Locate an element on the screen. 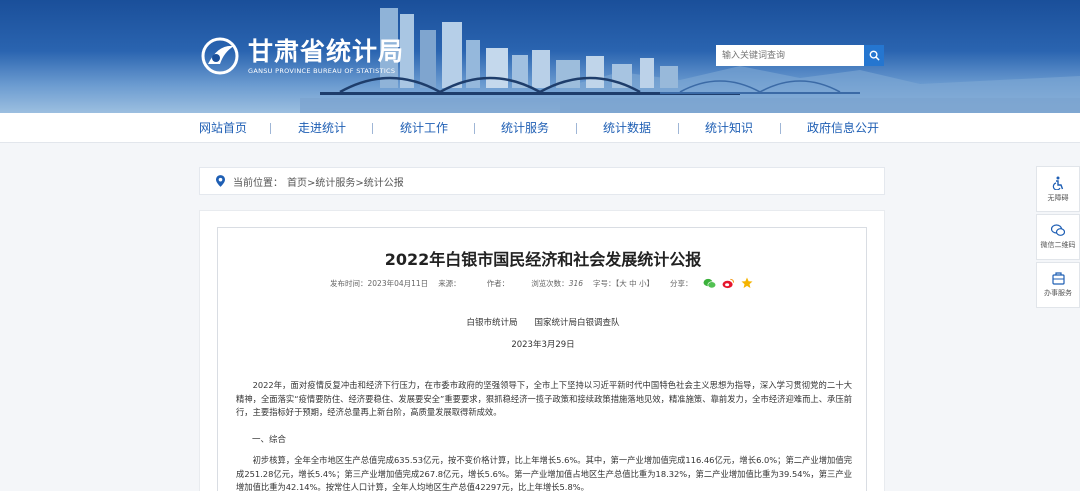  site-name-en: GANSU PROVINCE BUREAU OF STATISTICS is located at coordinates (322, 70).